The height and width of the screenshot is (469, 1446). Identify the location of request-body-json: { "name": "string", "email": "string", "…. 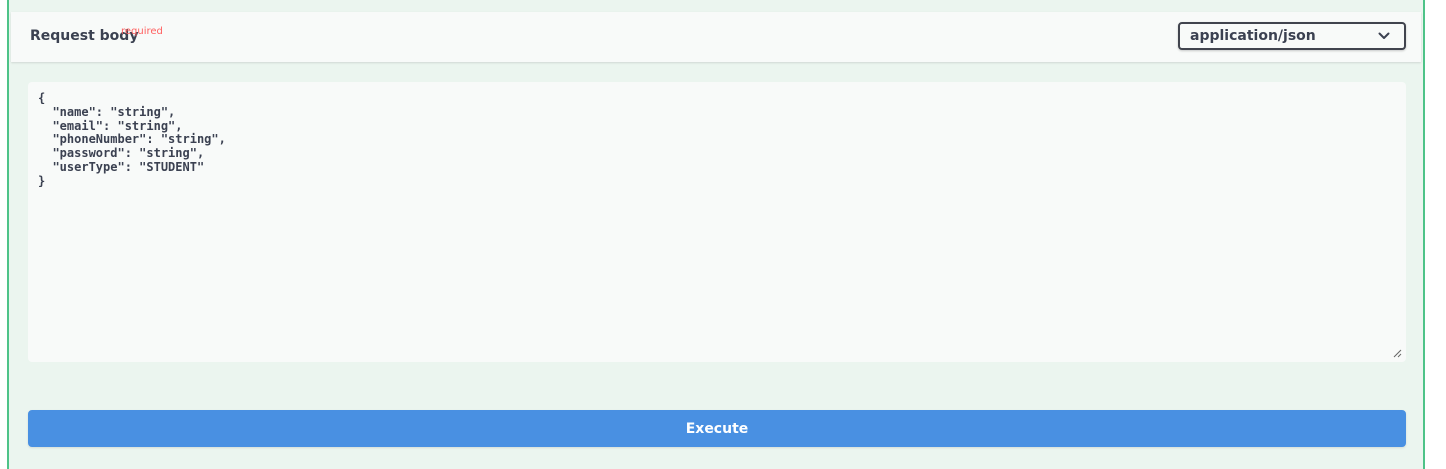
(132, 139).